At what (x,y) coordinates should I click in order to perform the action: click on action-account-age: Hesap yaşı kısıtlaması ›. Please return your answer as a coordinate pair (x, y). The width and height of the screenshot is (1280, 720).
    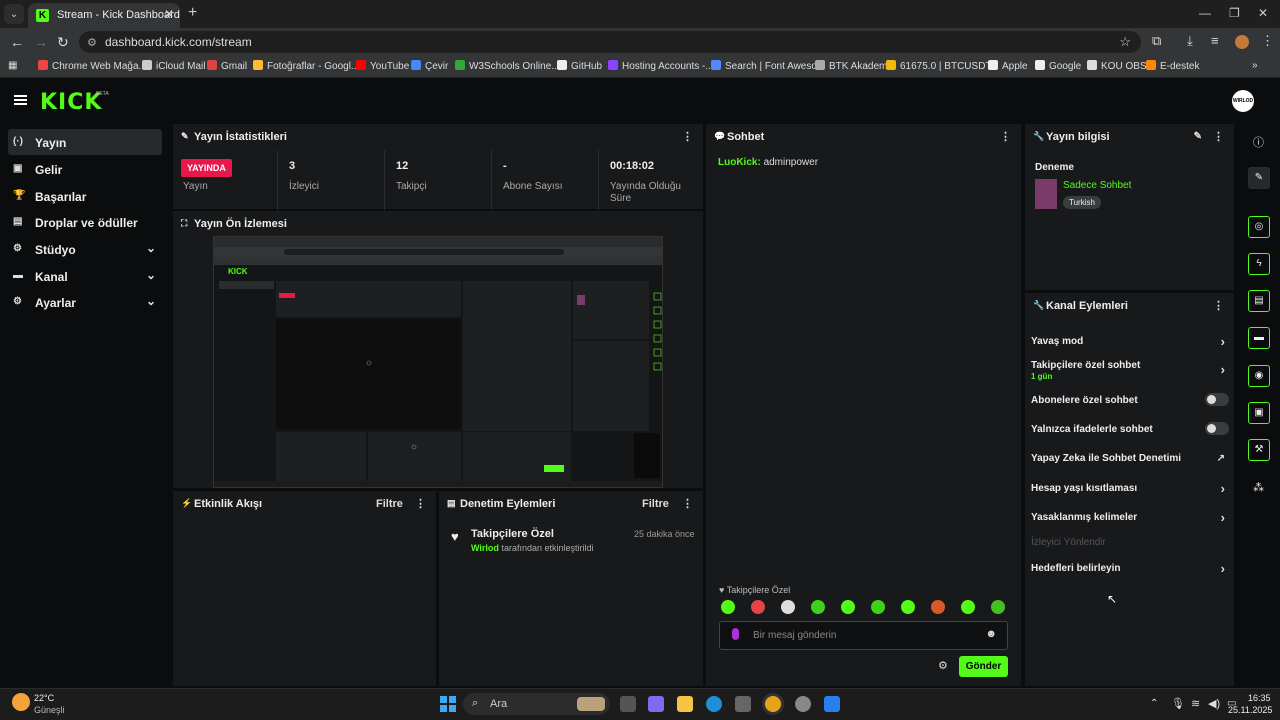
    Looking at the image, I should click on (1130, 488).